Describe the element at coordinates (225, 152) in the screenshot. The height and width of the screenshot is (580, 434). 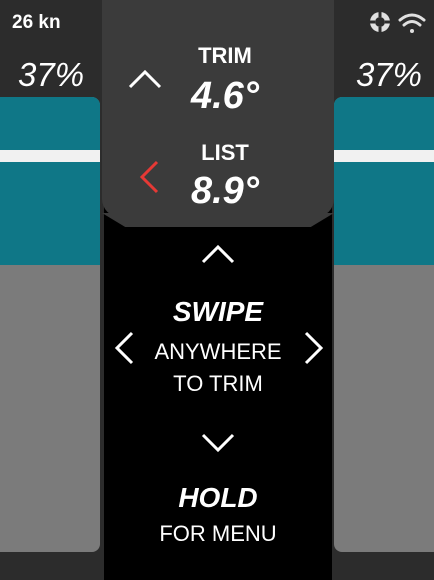
I see `list-label: LIST` at that location.